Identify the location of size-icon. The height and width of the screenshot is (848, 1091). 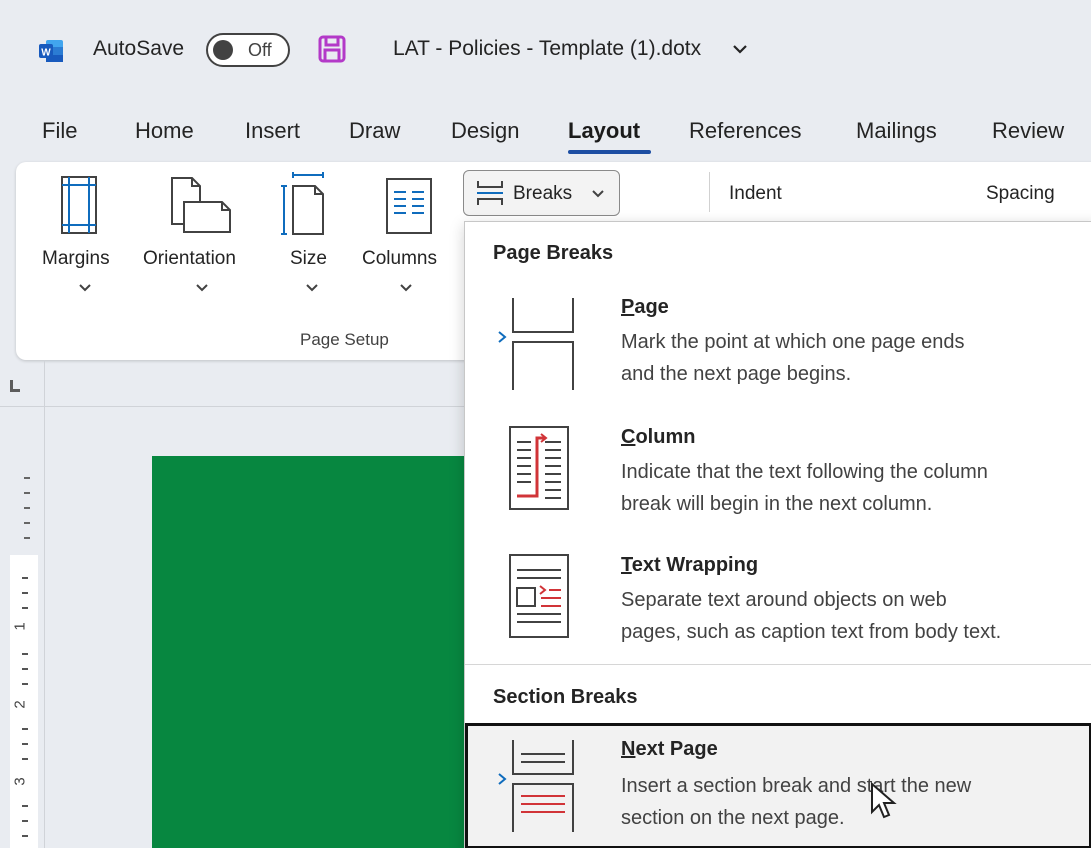
(302, 203).